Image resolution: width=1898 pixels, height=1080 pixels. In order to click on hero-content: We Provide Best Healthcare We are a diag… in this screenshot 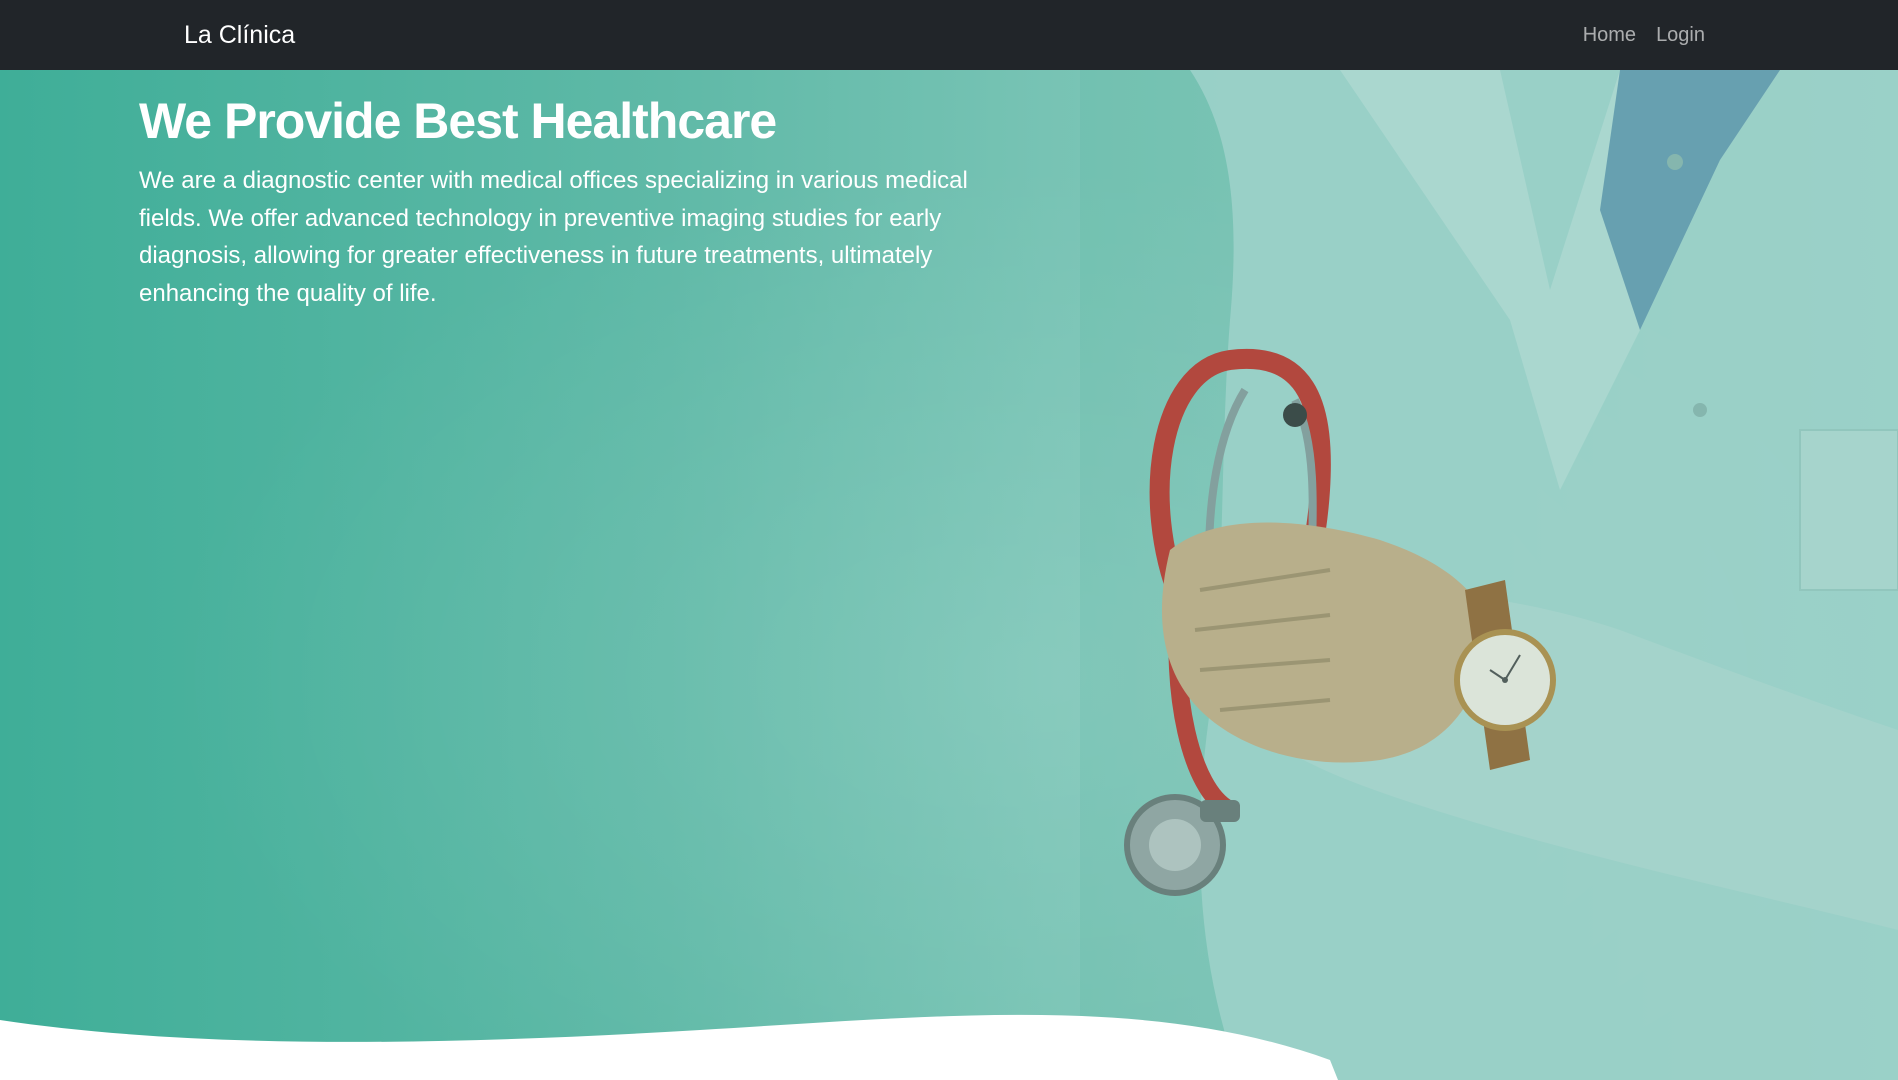, I will do `click(584, 201)`.